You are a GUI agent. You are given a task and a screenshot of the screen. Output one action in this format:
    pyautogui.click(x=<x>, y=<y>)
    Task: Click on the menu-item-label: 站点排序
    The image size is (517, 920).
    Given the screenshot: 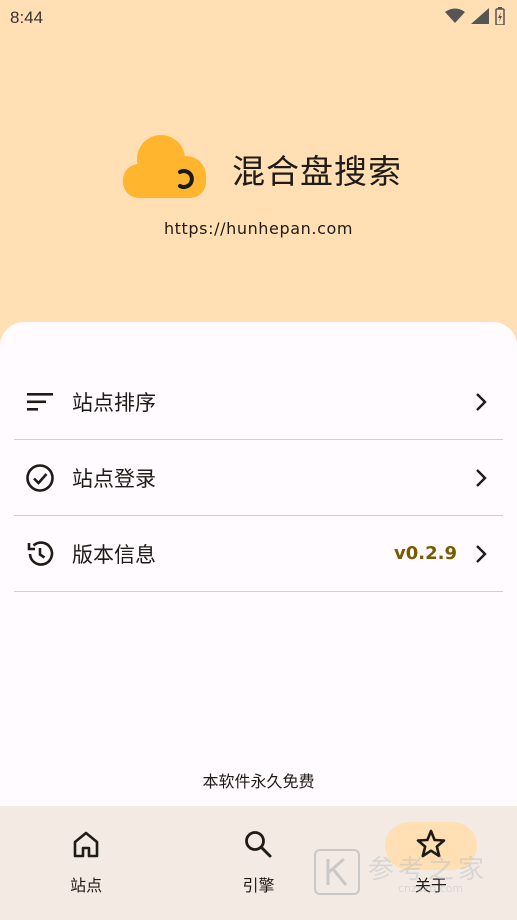 What is the action you would take?
    pyautogui.click(x=114, y=402)
    